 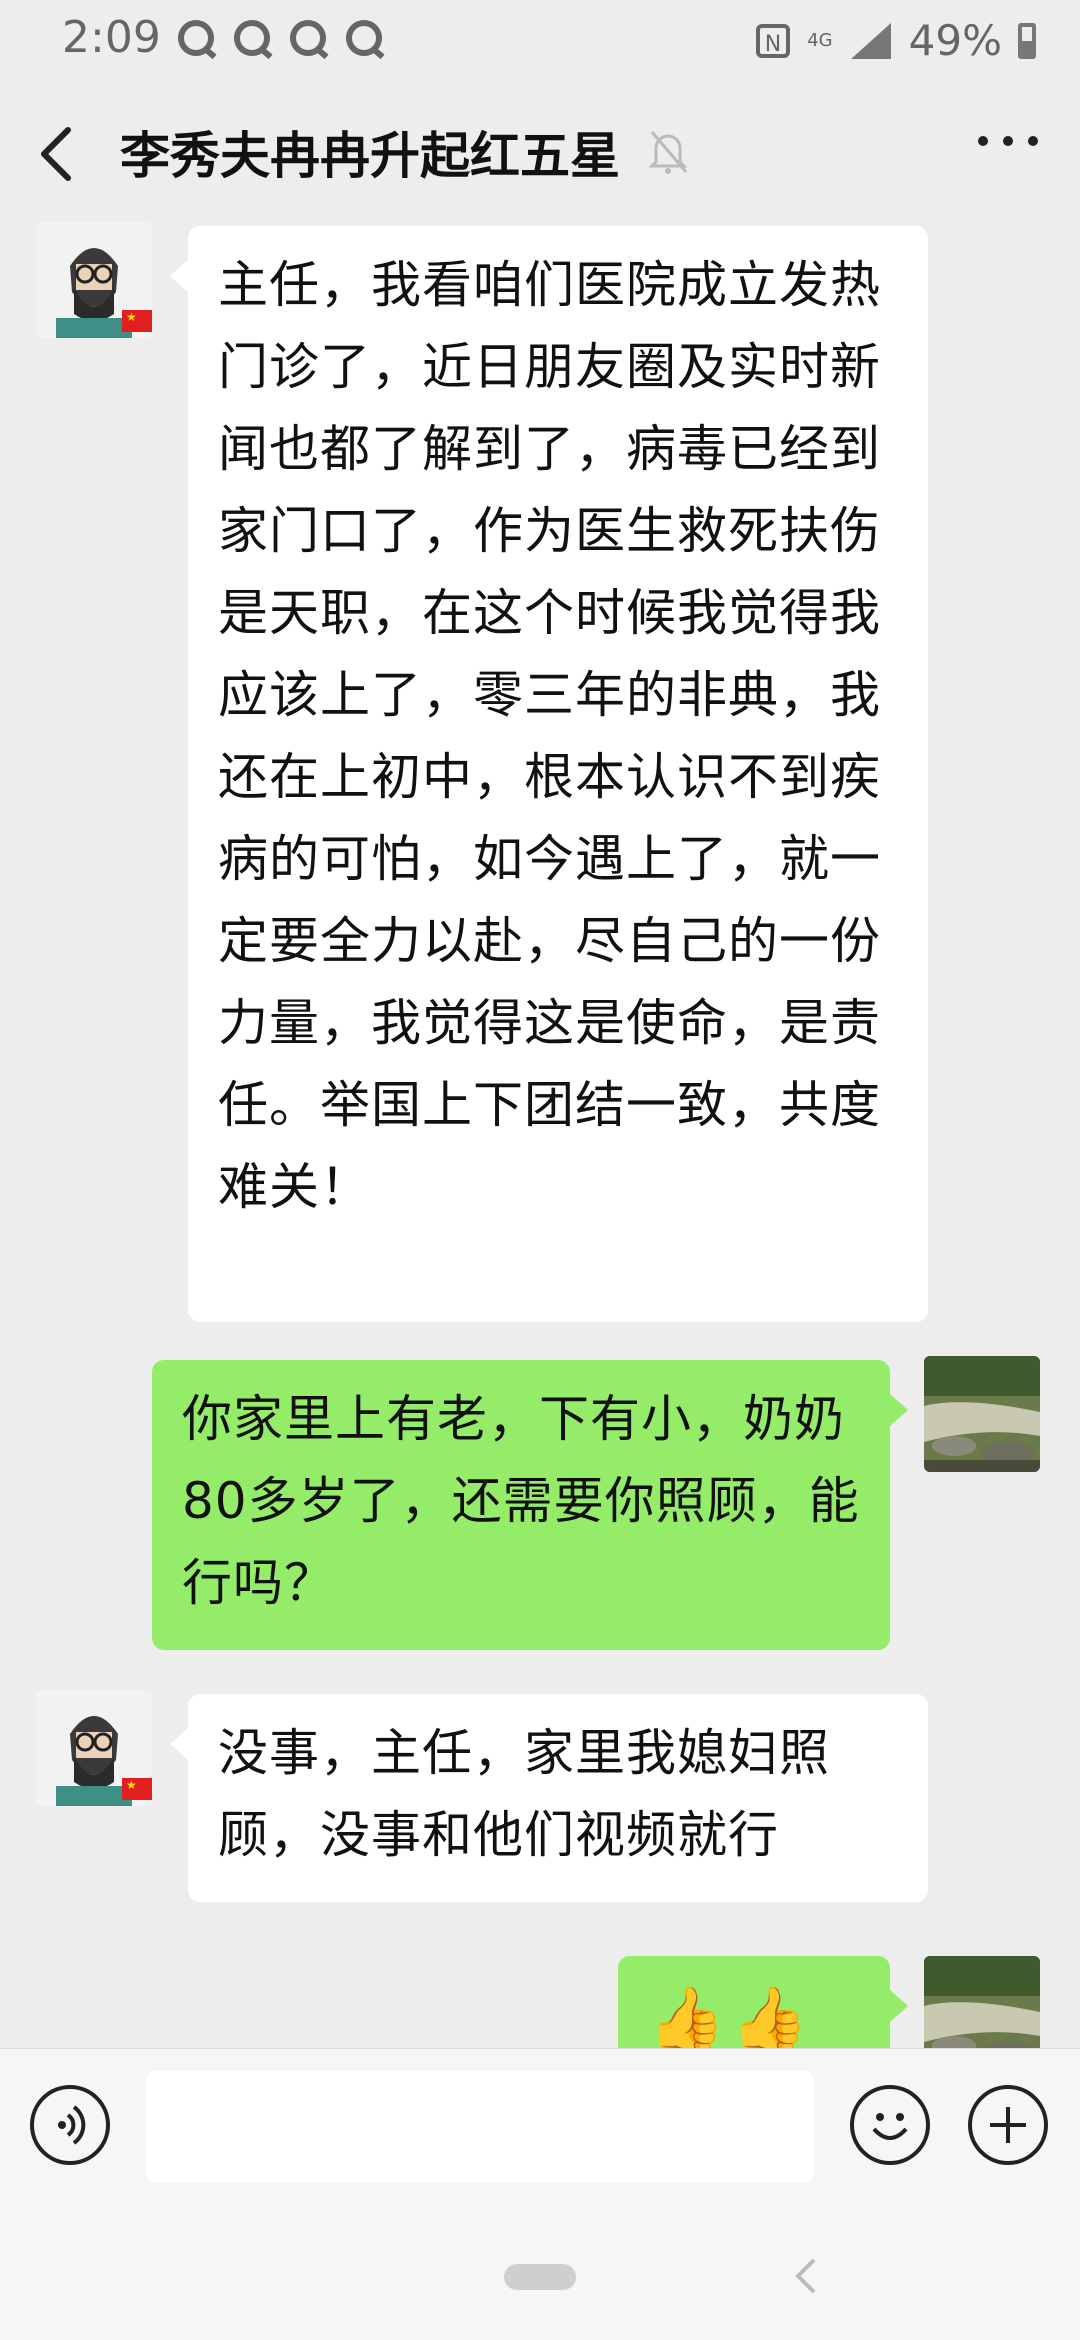 What do you see at coordinates (549, 1798) in the screenshot?
I see `message-bubble: 没事，主任，家里我媳妇照顾，没事和他们视频就行` at bounding box center [549, 1798].